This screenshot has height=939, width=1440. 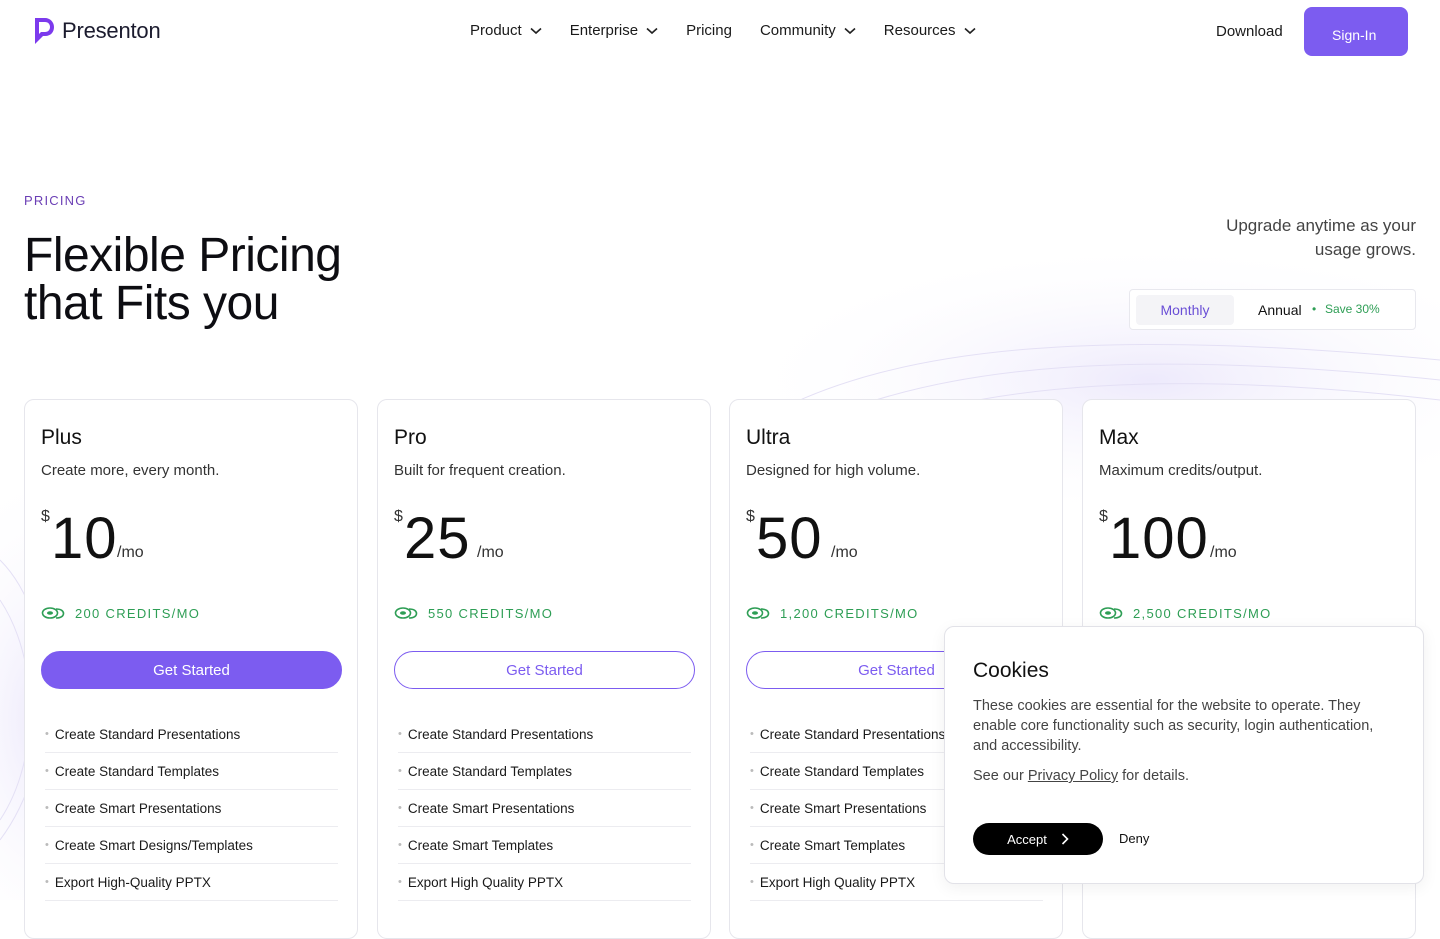 I want to click on plan-credits: 2,500 CREDITS/MO, so click(x=1185, y=613).